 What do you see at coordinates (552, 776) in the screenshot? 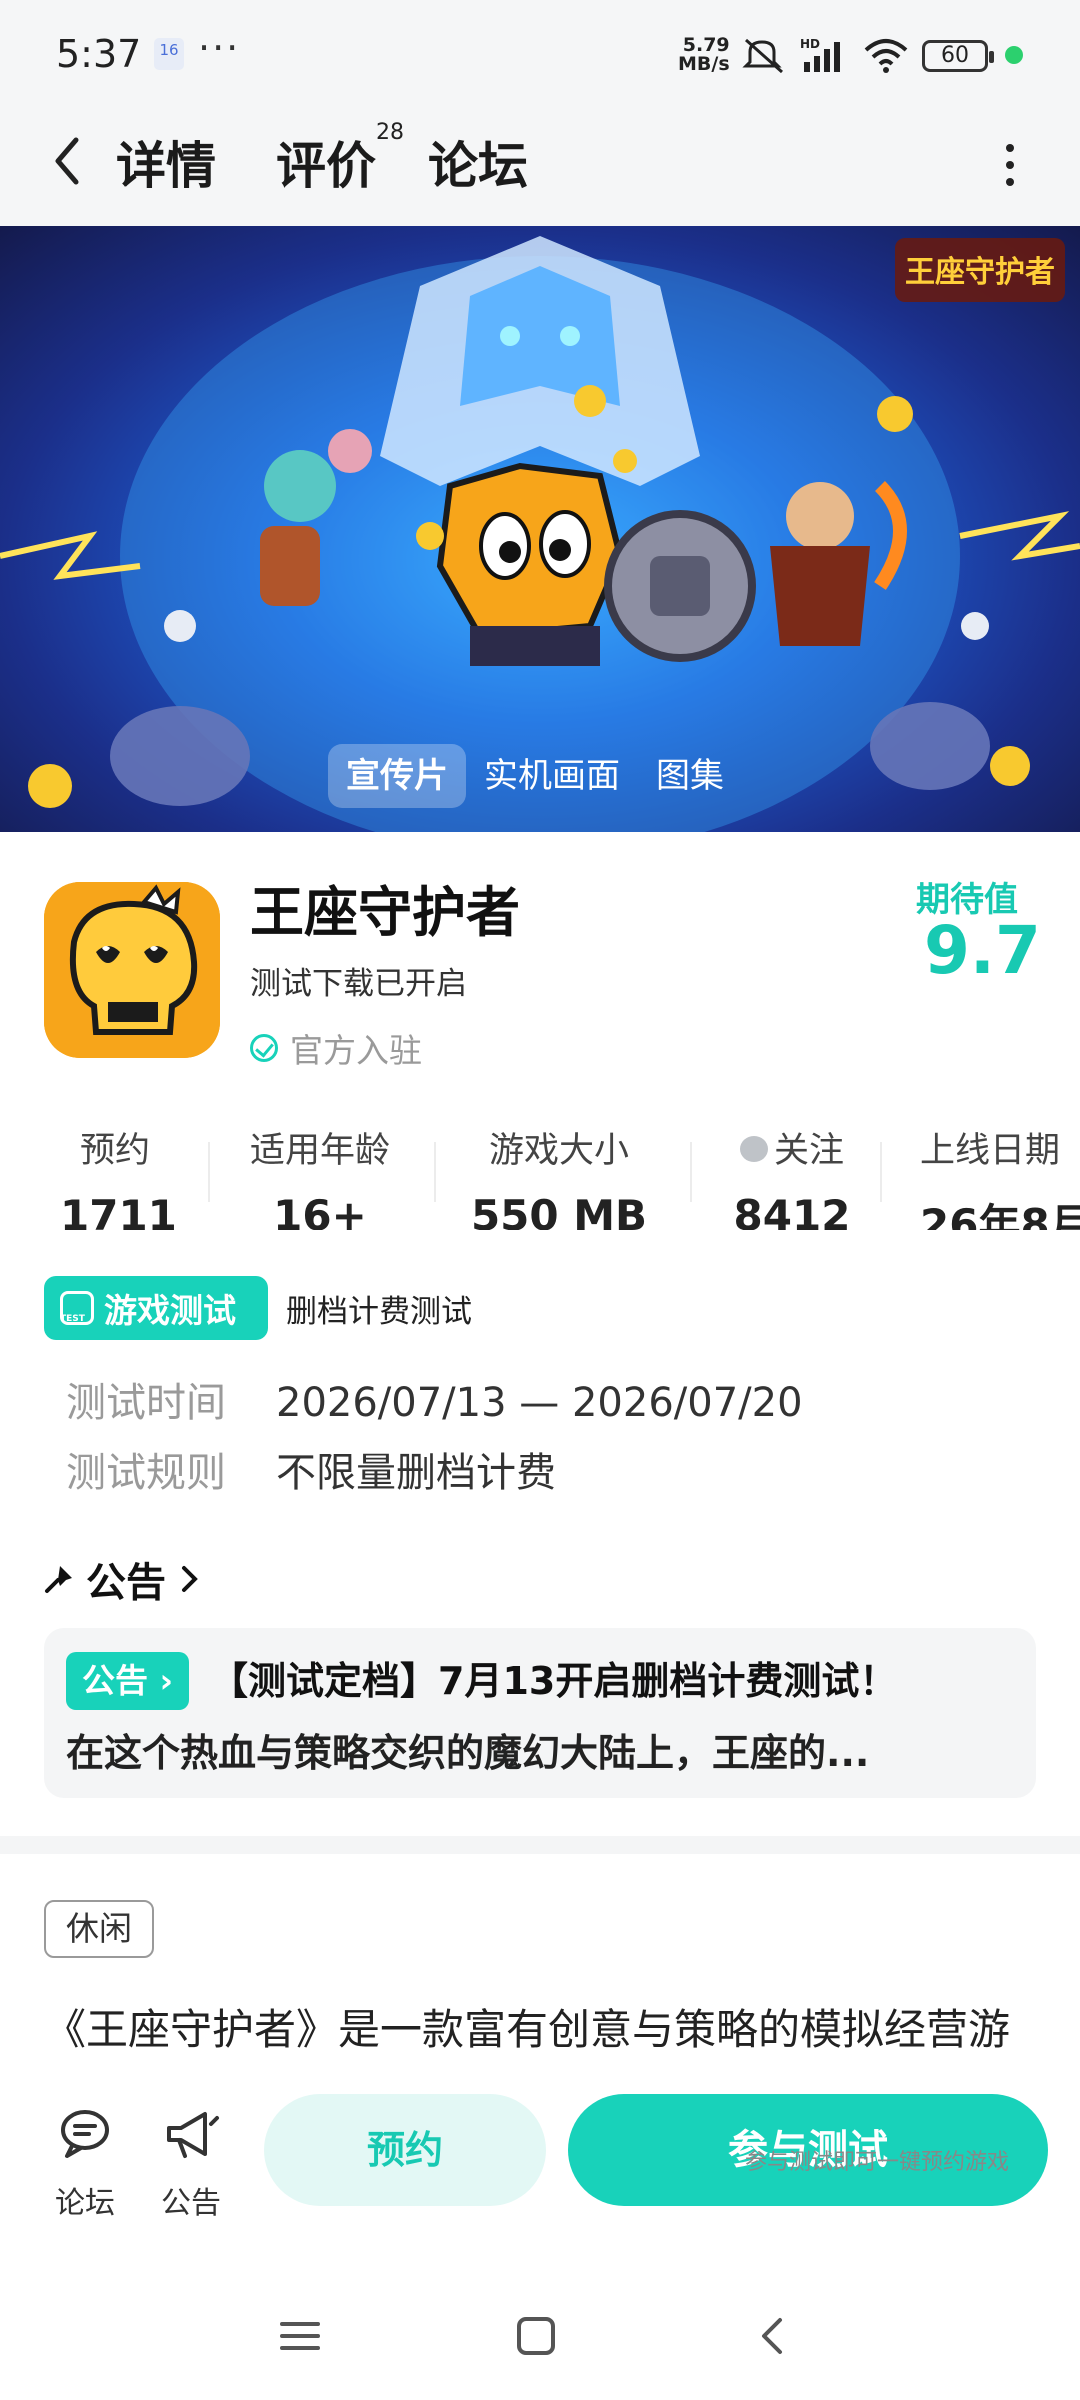
I see `media-tab-gameplay: 实机画面` at bounding box center [552, 776].